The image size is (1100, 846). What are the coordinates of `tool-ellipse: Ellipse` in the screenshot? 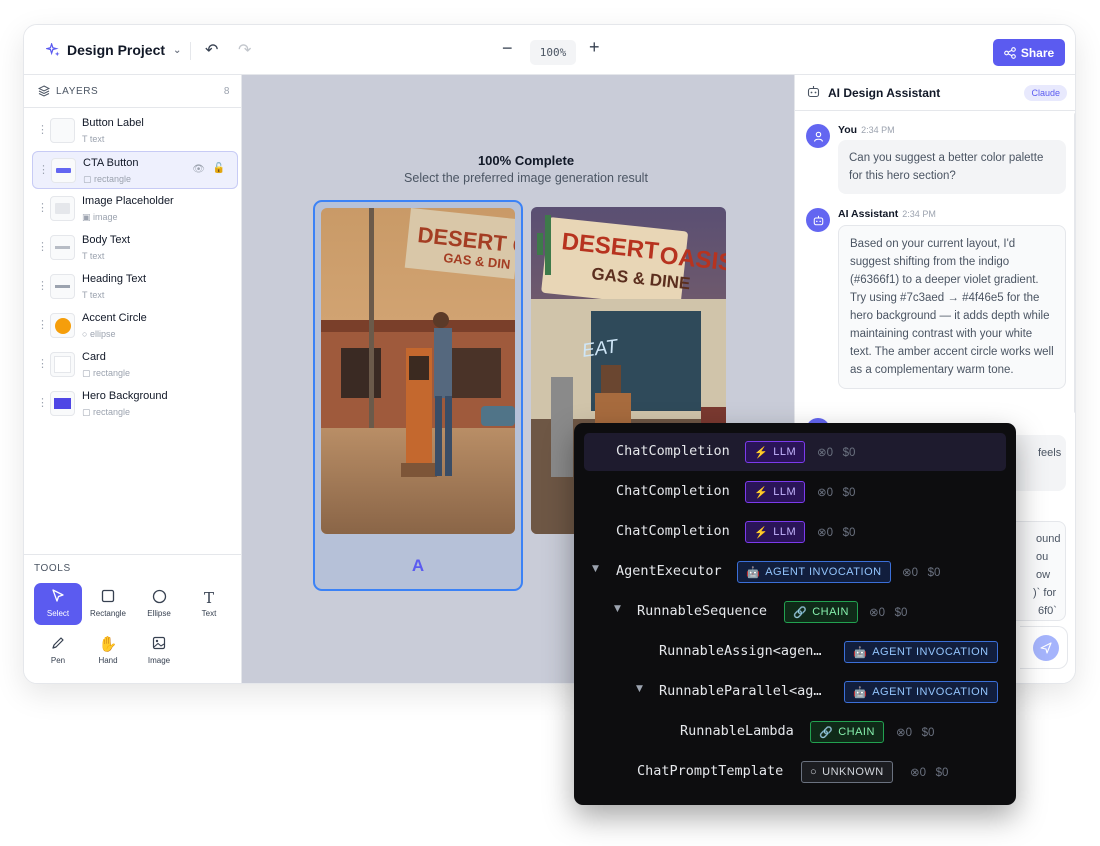 It's located at (159, 604).